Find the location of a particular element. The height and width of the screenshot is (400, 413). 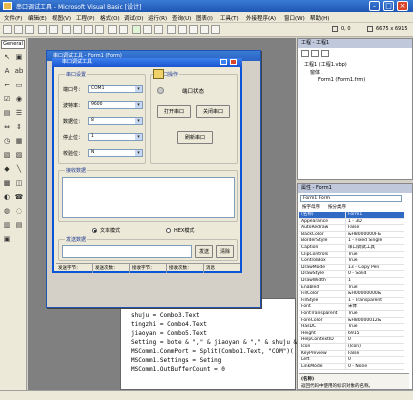

property-value: 1 - Transparent is located at coordinates (374, 300).